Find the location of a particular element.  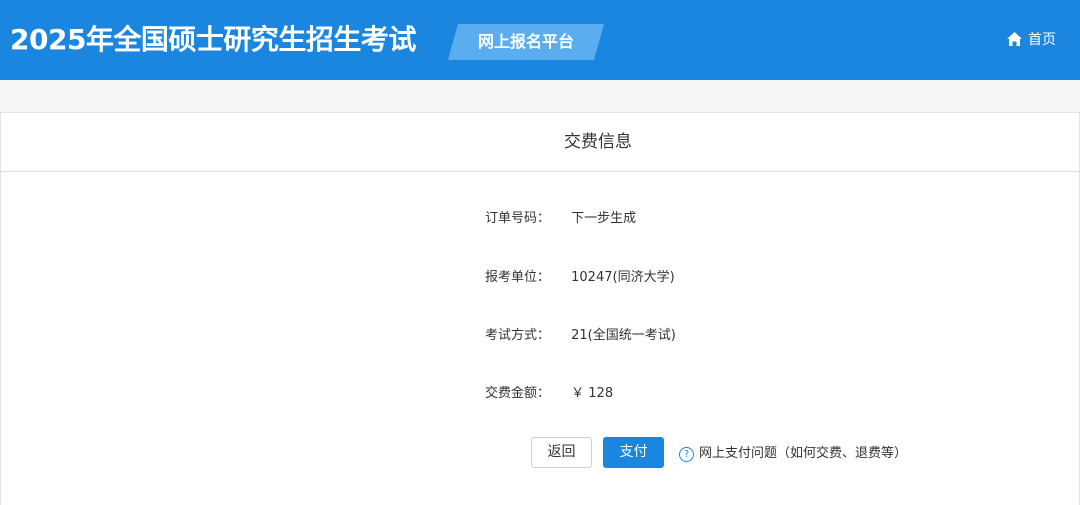

home-link: 首页 is located at coordinates (1031, 39).